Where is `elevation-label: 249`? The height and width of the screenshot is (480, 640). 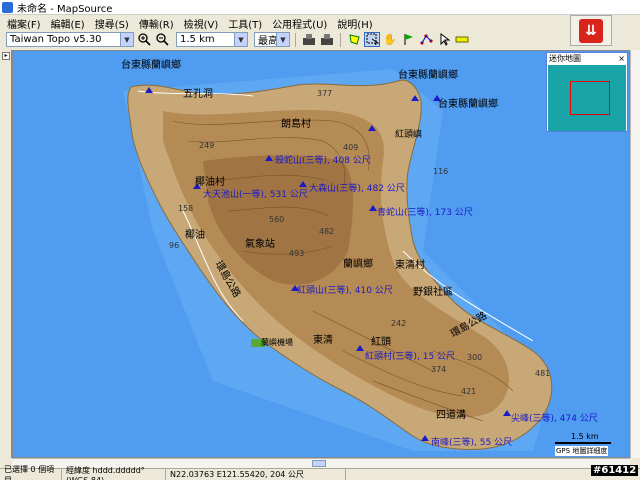
elevation-label: 249 is located at coordinates (207, 145).